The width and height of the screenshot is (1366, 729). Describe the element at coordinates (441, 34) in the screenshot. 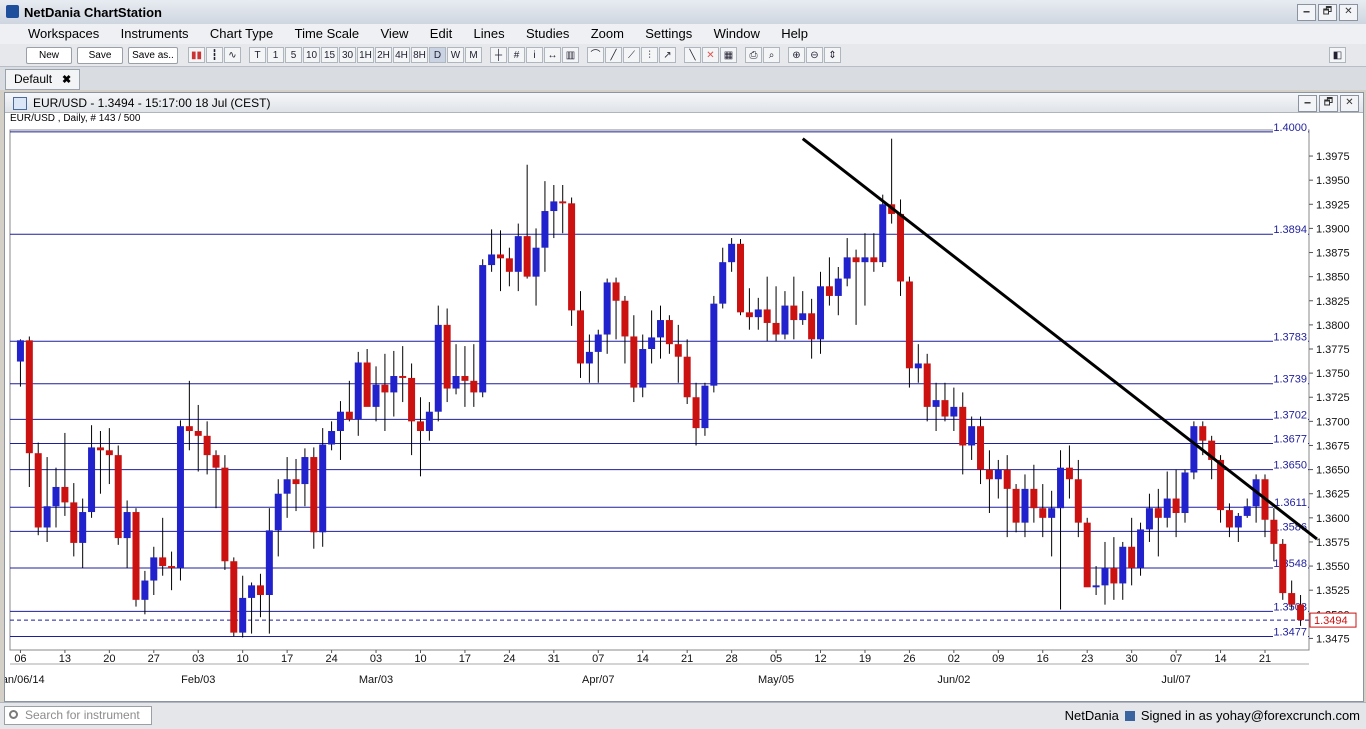

I see `menu-edit: Edit` at that location.